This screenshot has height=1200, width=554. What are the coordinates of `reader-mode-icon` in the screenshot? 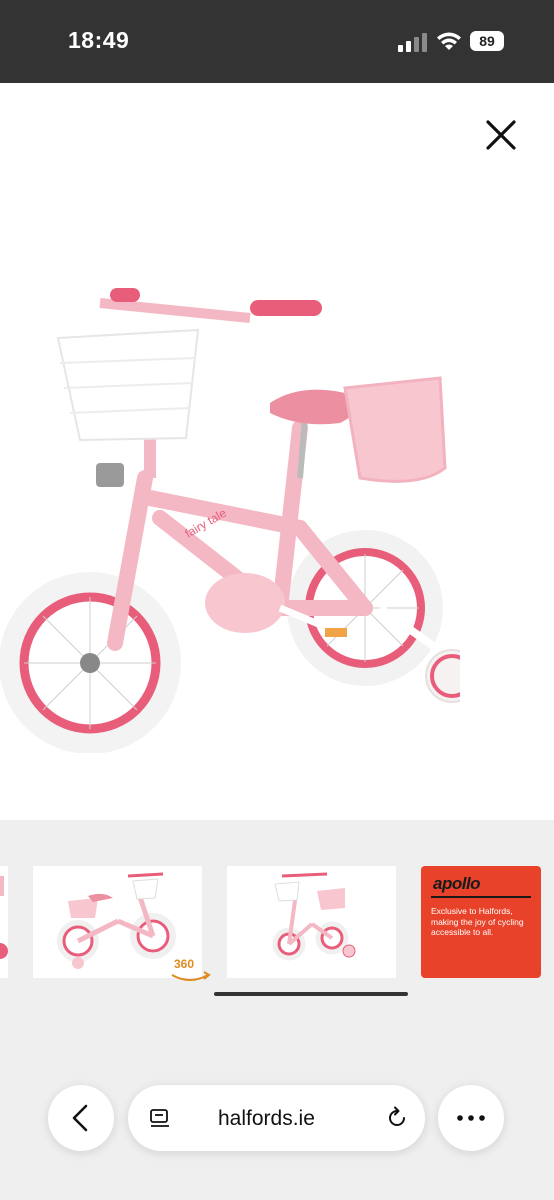 It's located at (160, 1119).